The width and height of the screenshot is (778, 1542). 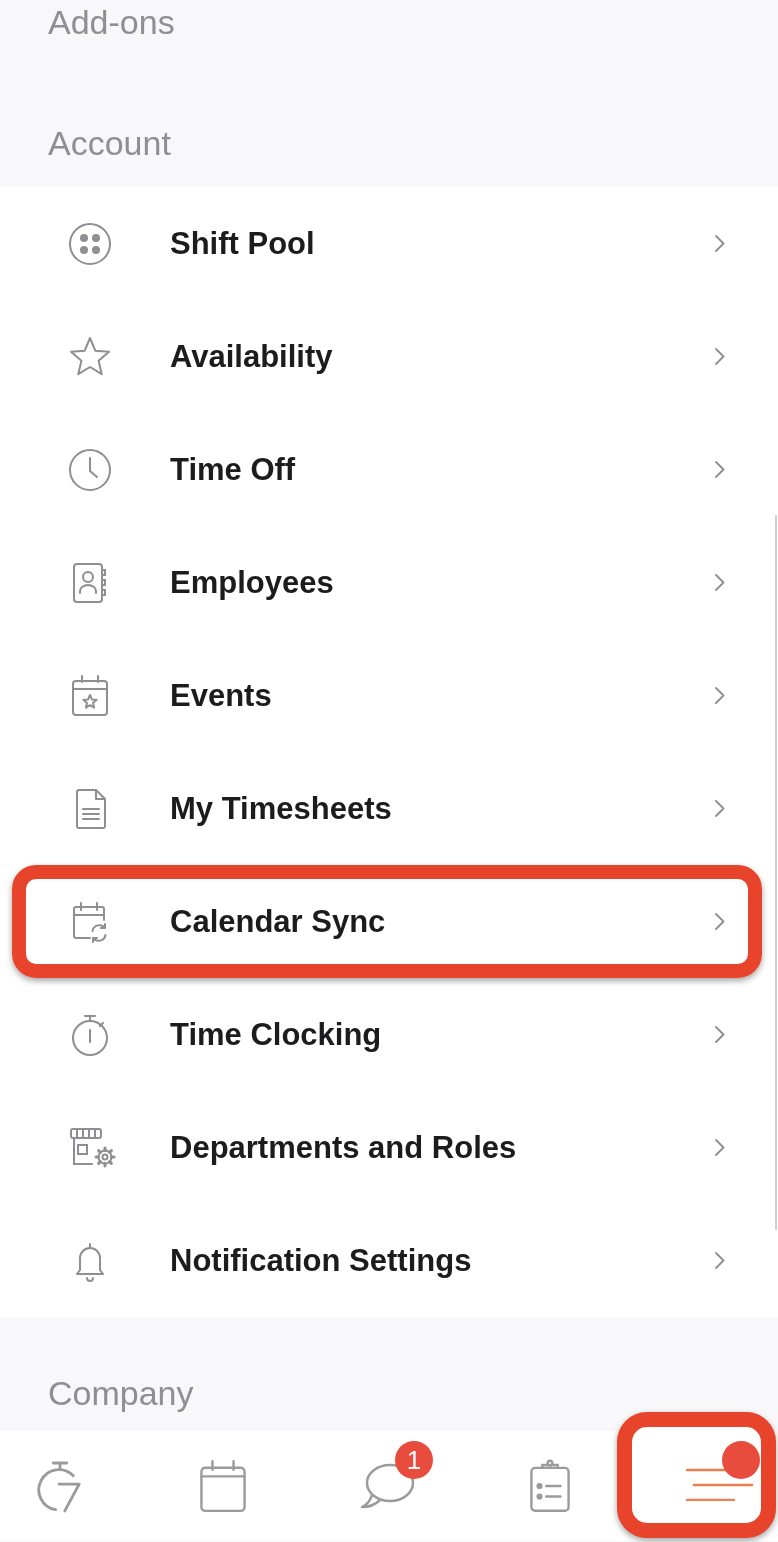 I want to click on menu-item: My Timesheets, so click(x=387, y=808).